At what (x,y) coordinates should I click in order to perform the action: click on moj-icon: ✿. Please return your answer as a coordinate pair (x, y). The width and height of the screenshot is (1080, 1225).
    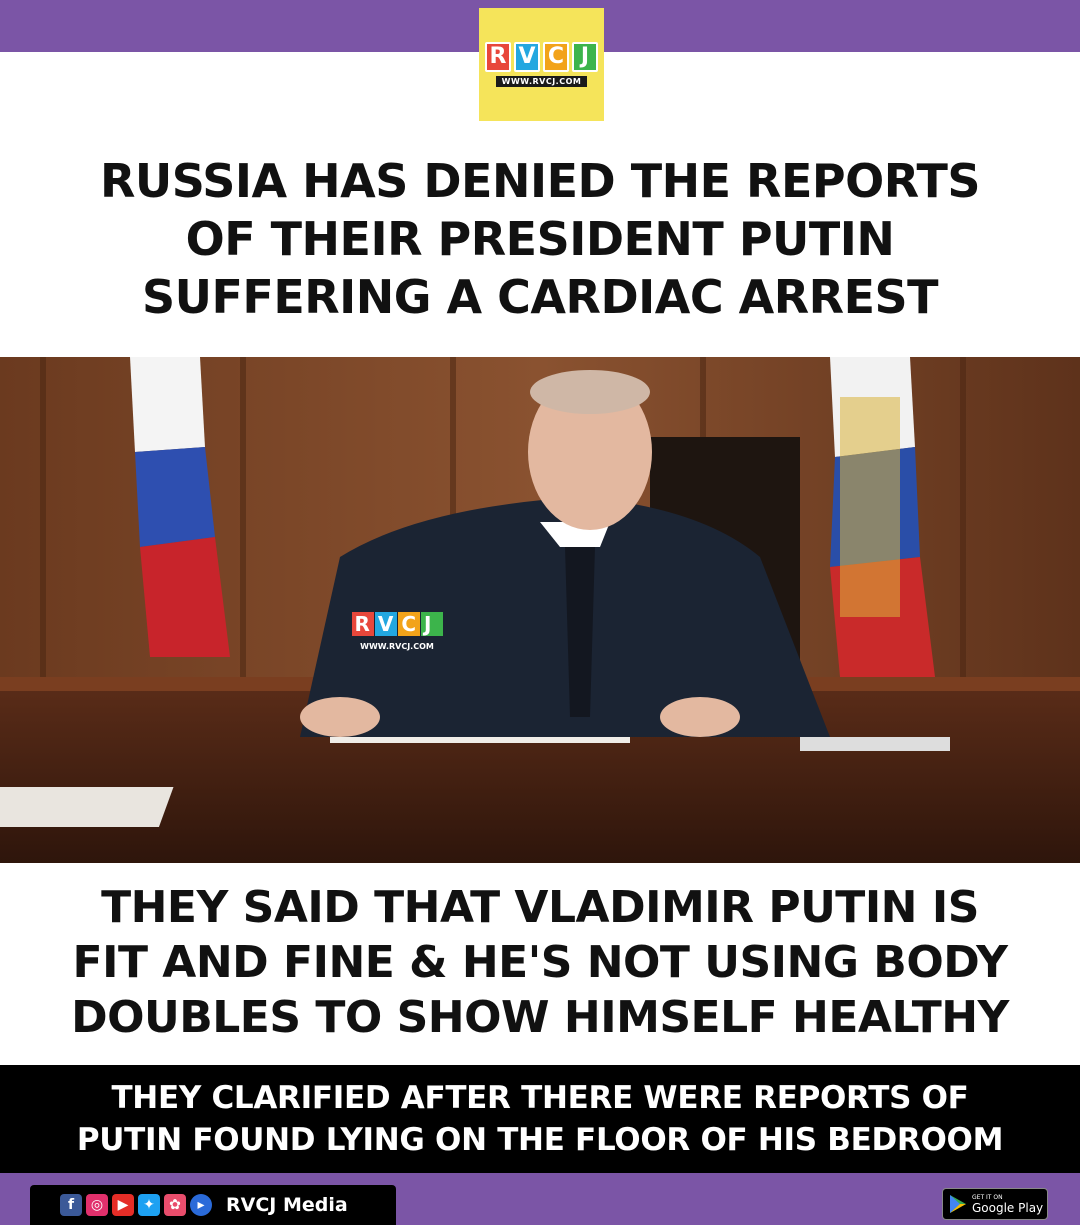
    Looking at the image, I should click on (175, 1205).